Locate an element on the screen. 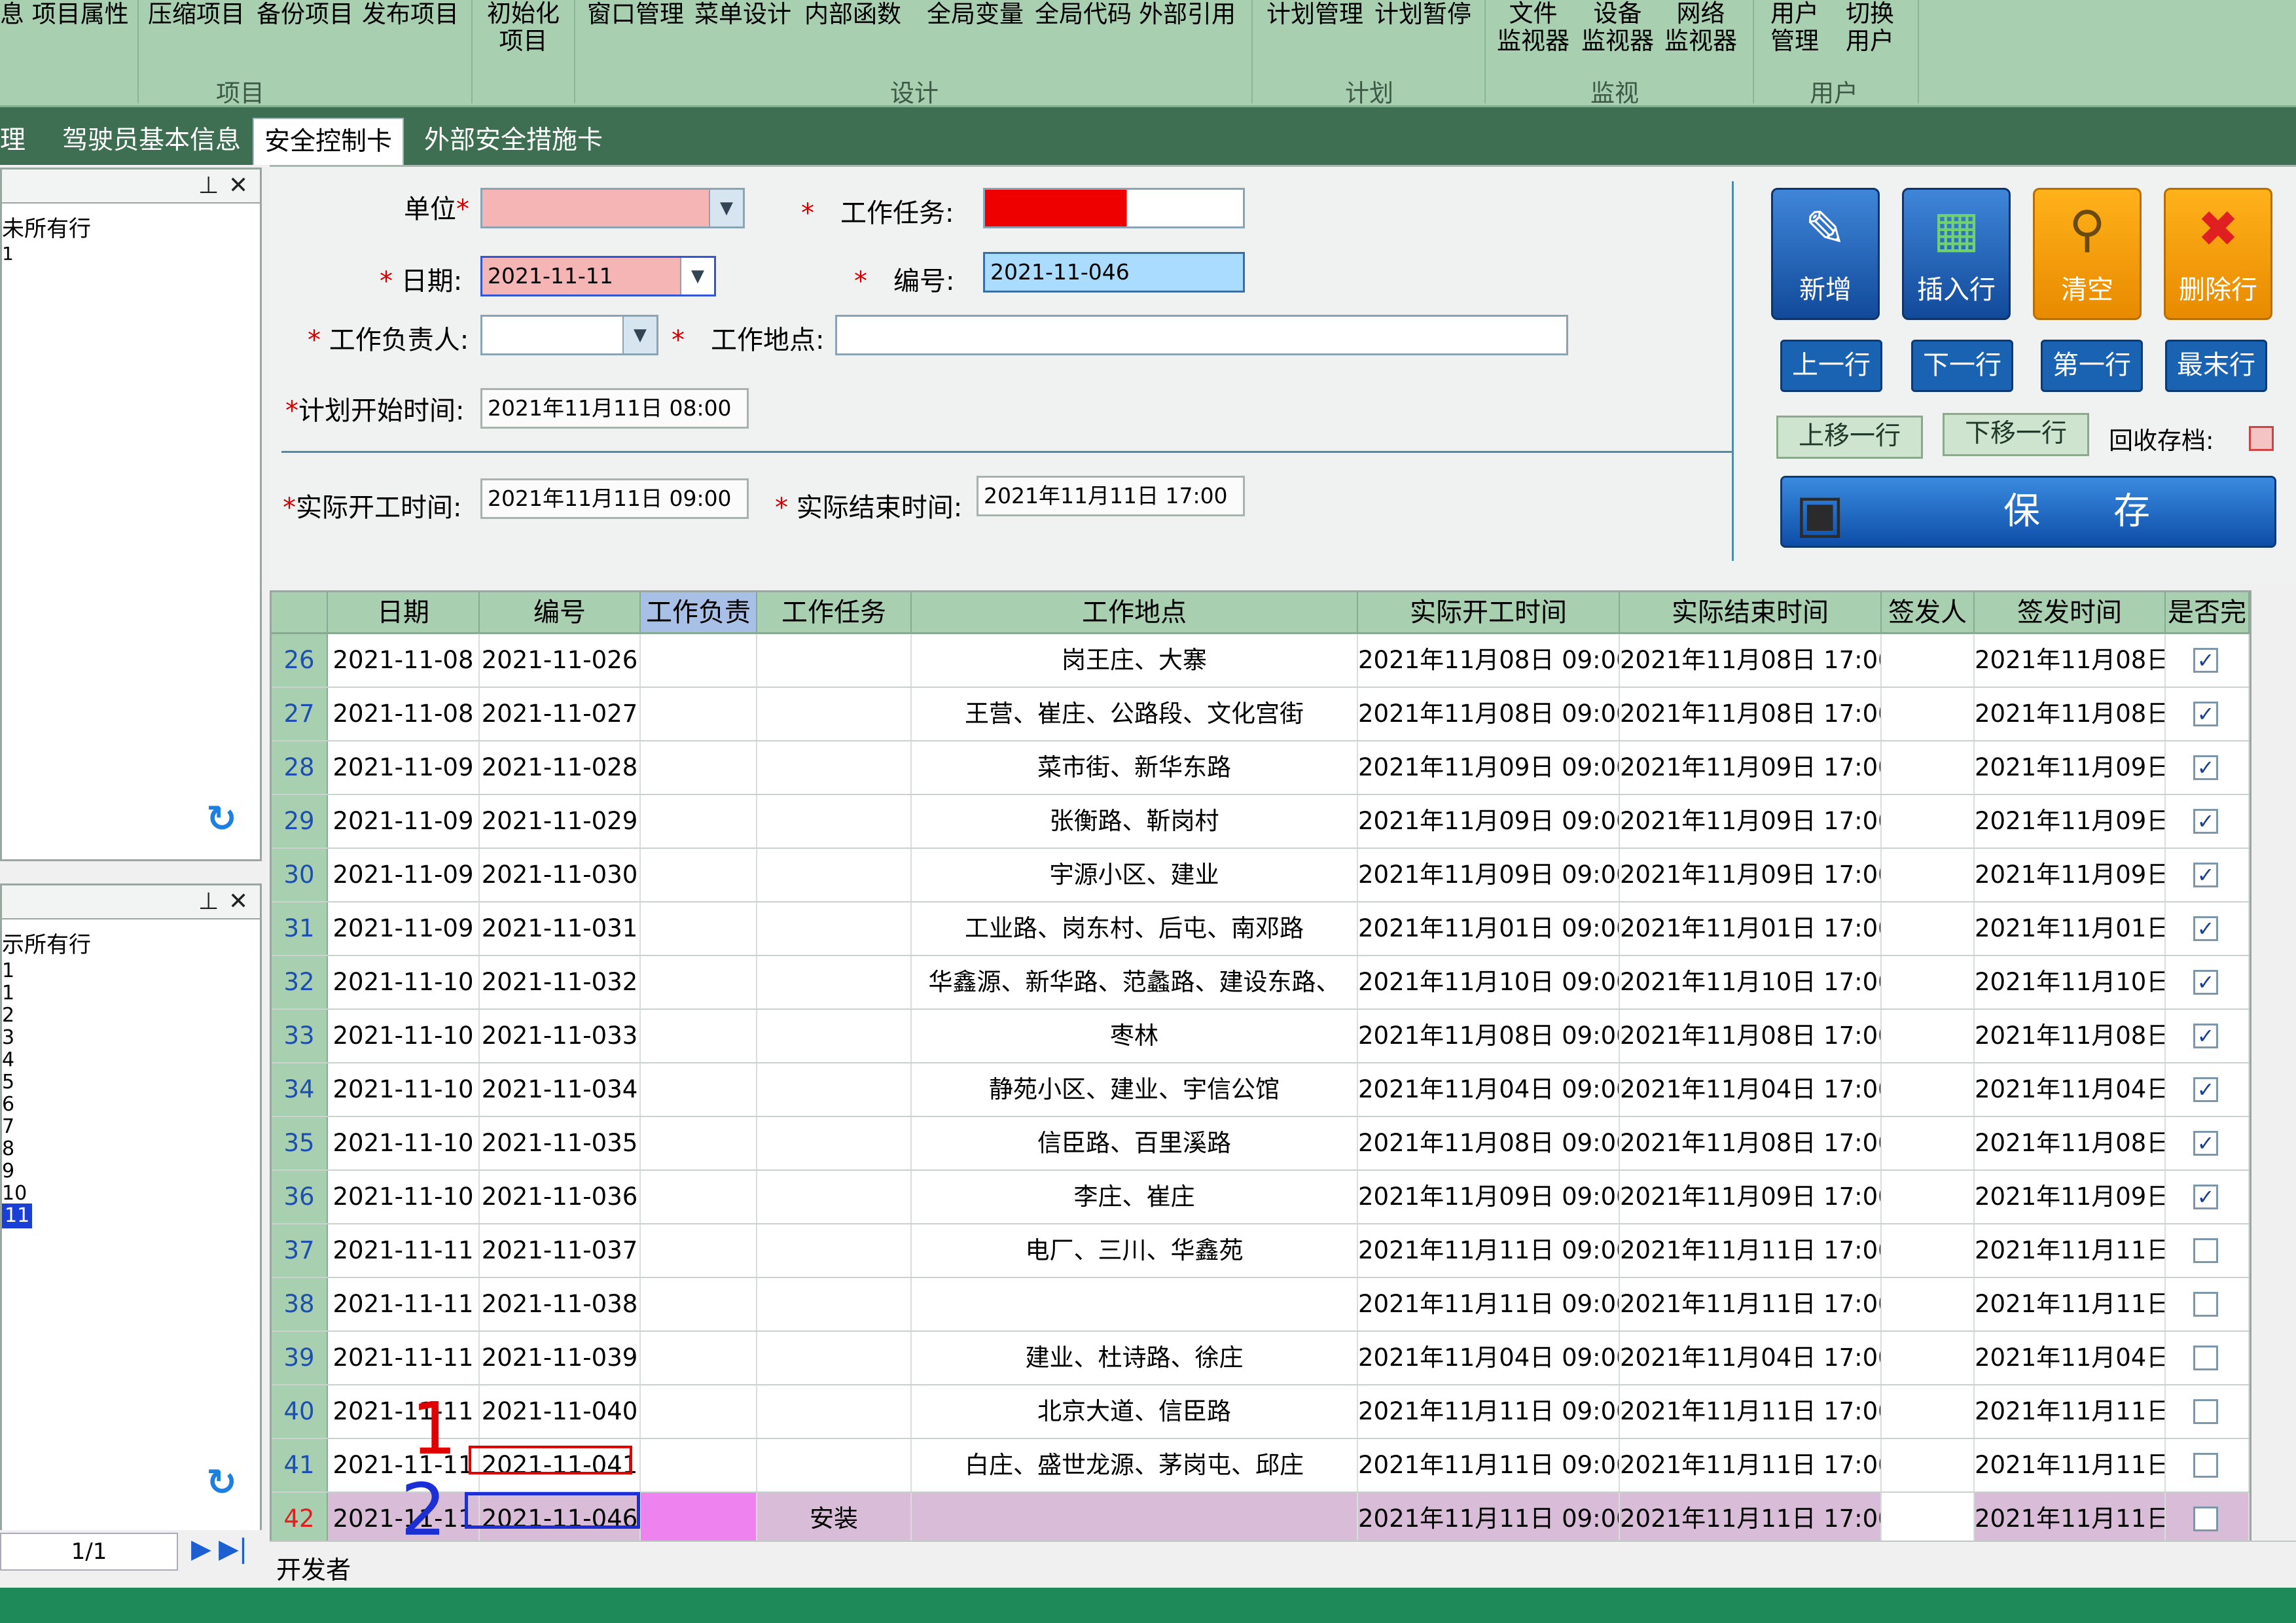 The image size is (2296, 1623). cell-number: 2021-11-035 is located at coordinates (560, 1143).